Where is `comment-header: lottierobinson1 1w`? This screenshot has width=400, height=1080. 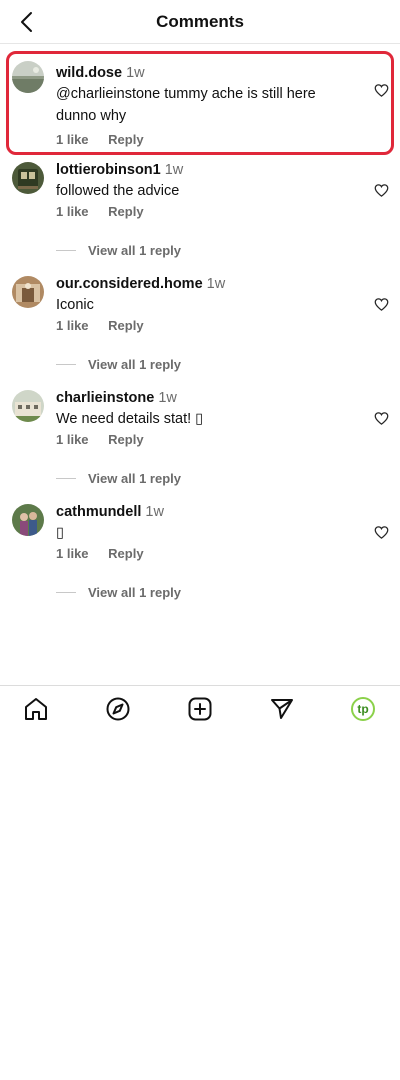
comment-header: lottierobinson1 1w is located at coordinates (208, 170).